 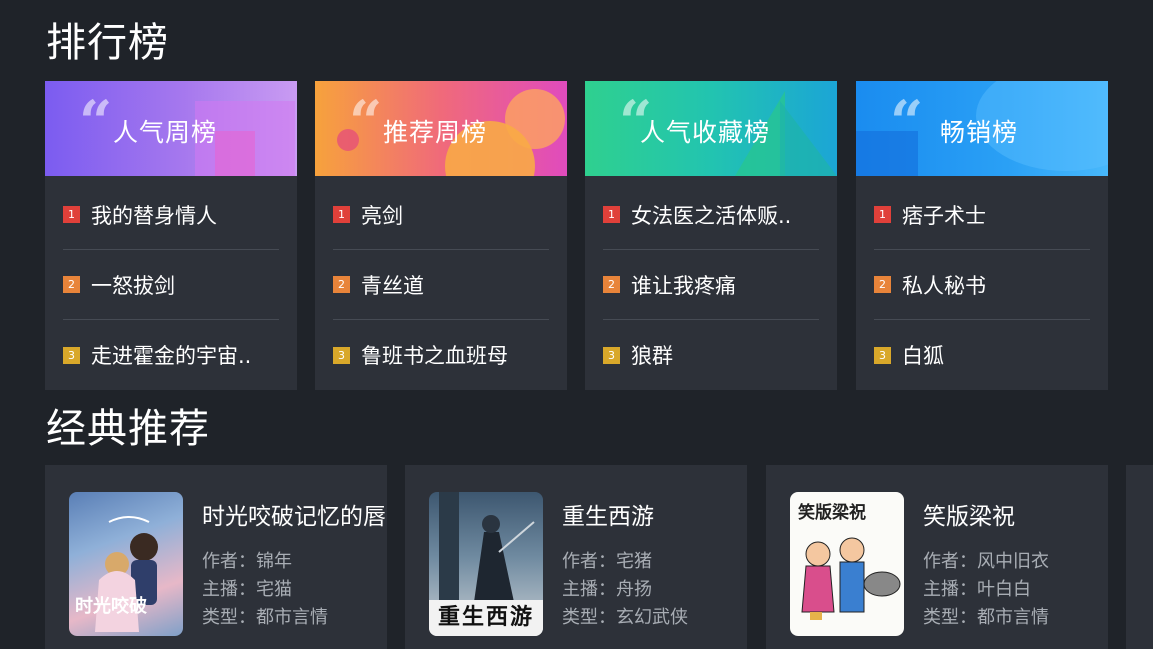 I want to click on rank-item: 1 女法医之活体贩.., so click(x=711, y=215).